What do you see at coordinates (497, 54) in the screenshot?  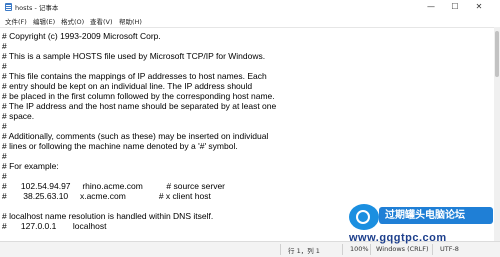 I see `scroll-thumb` at bounding box center [497, 54].